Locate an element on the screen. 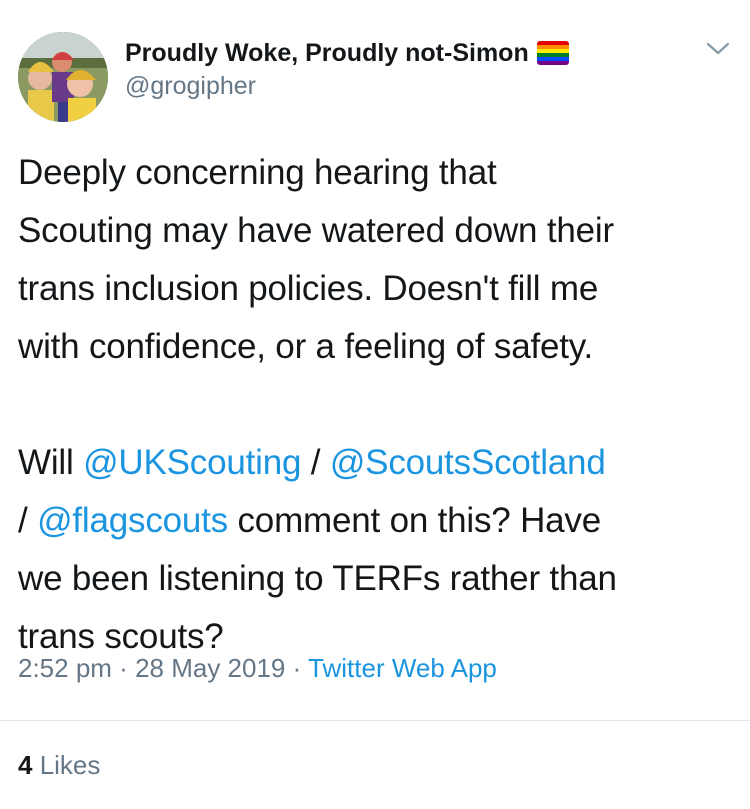 Image resolution: width=750 pixels, height=809 pixels. mention-flagscouts: @flagscouts is located at coordinates (132, 520).